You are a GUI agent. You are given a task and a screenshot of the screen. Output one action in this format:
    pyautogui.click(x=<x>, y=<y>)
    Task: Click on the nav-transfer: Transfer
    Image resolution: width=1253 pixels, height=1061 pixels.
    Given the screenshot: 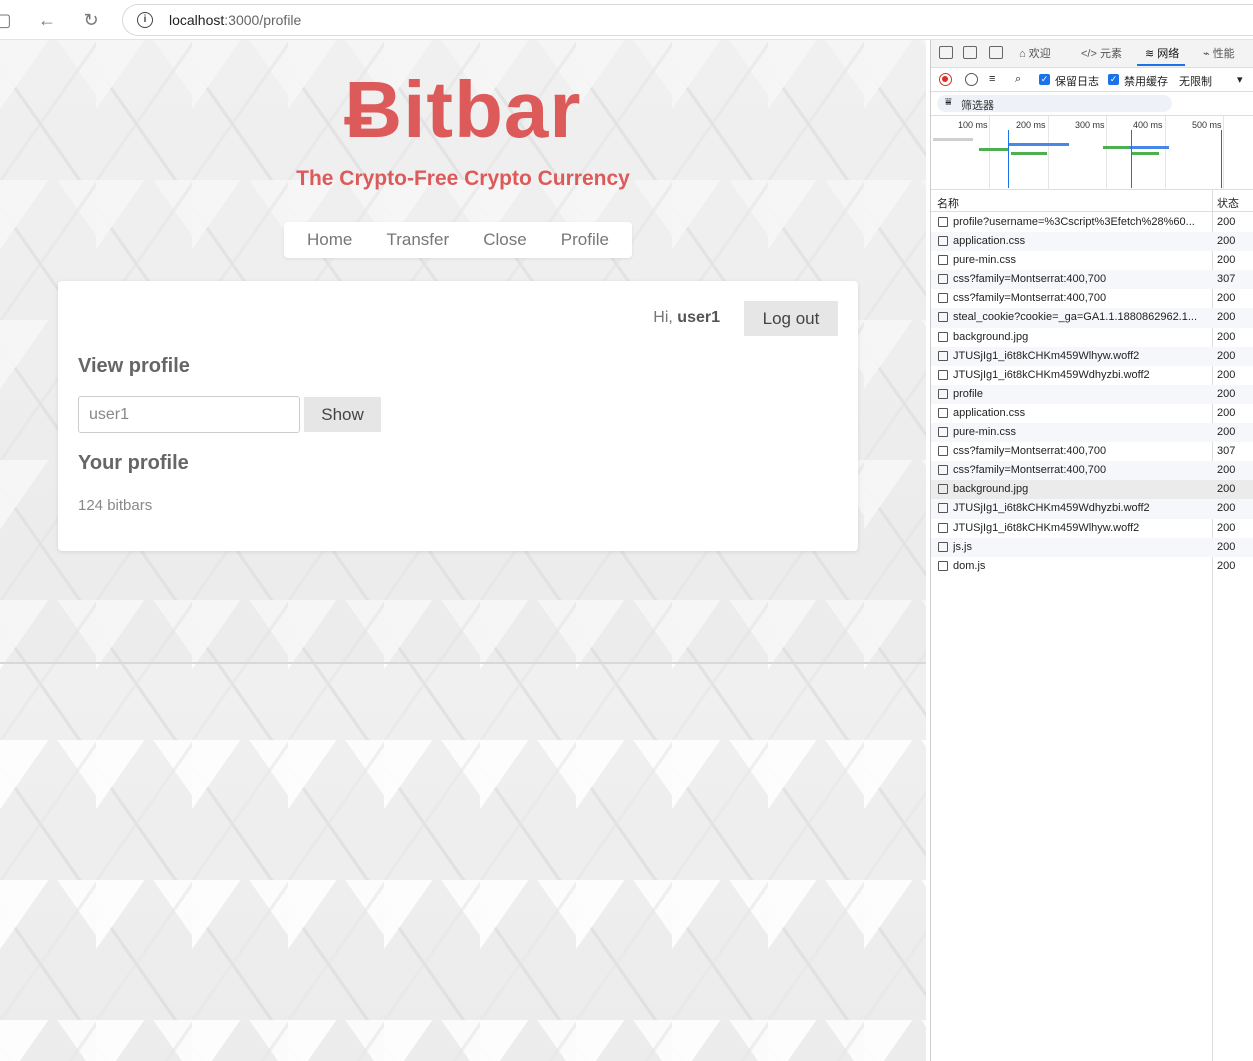 What is the action you would take?
    pyautogui.click(x=417, y=240)
    